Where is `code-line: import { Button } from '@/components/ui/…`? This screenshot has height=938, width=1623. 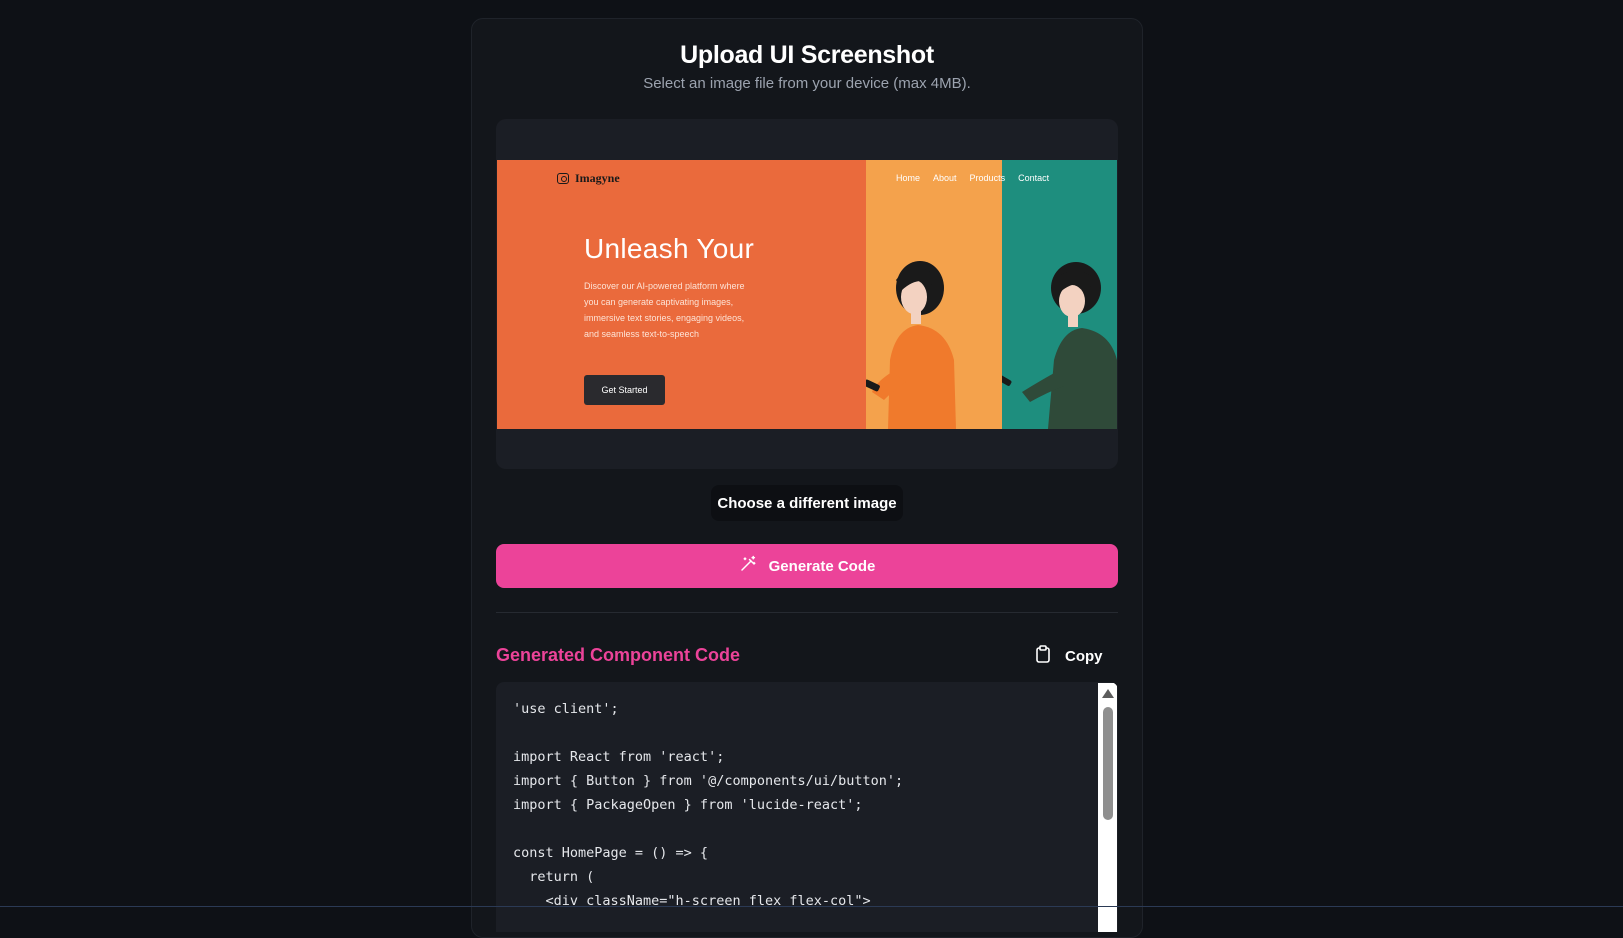
code-line: import { Button } from '@/components/ui/… is located at coordinates (708, 781).